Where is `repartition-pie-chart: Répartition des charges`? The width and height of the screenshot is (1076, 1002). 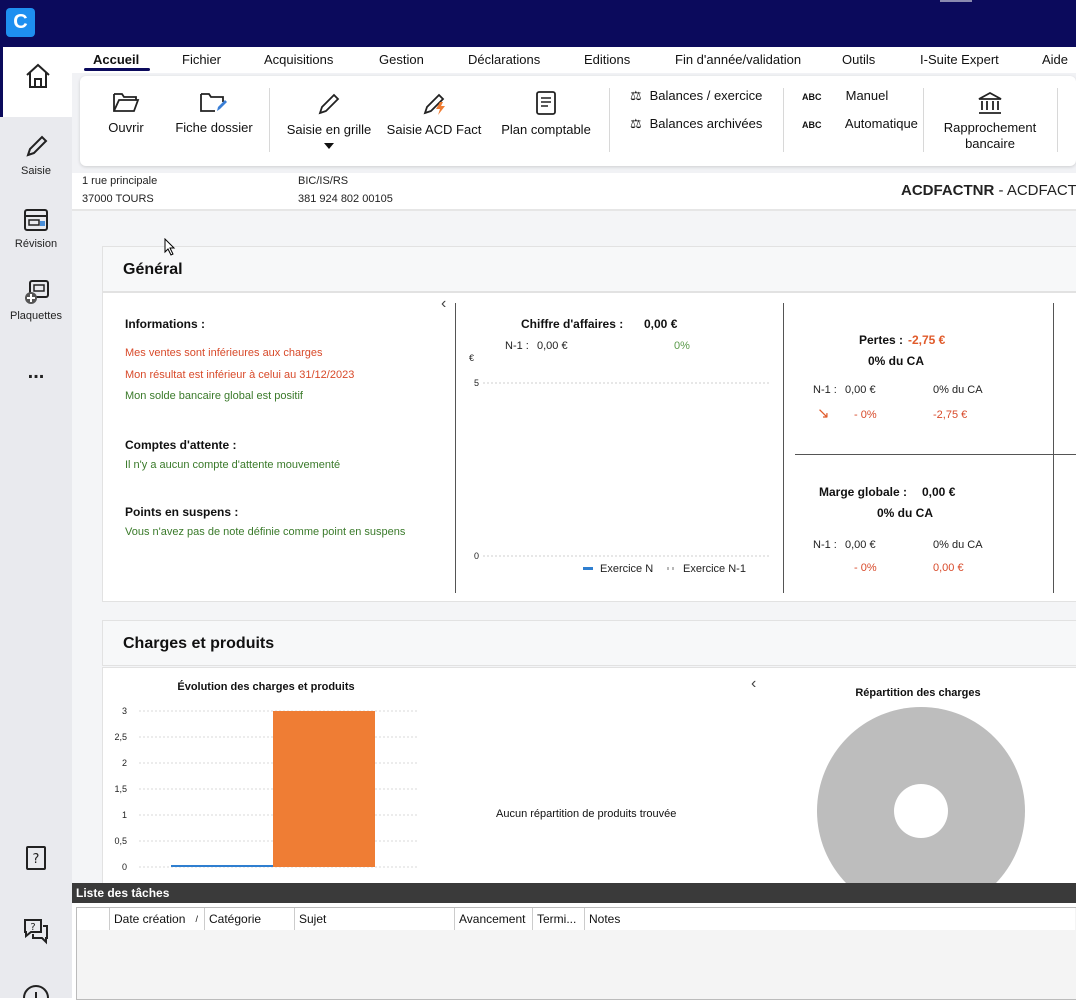
repartition-pie-chart: Répartition des charges is located at coordinates (921, 785).